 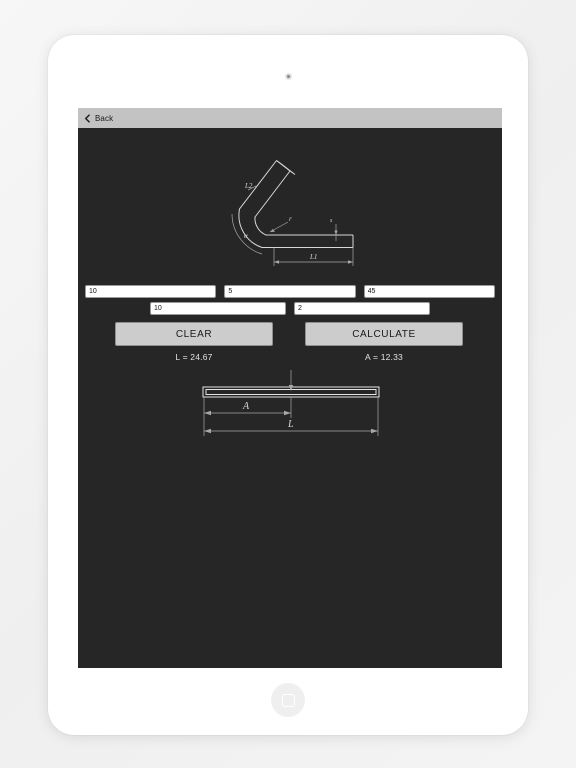 What do you see at coordinates (429, 291) in the screenshot?
I see `angle-input` at bounding box center [429, 291].